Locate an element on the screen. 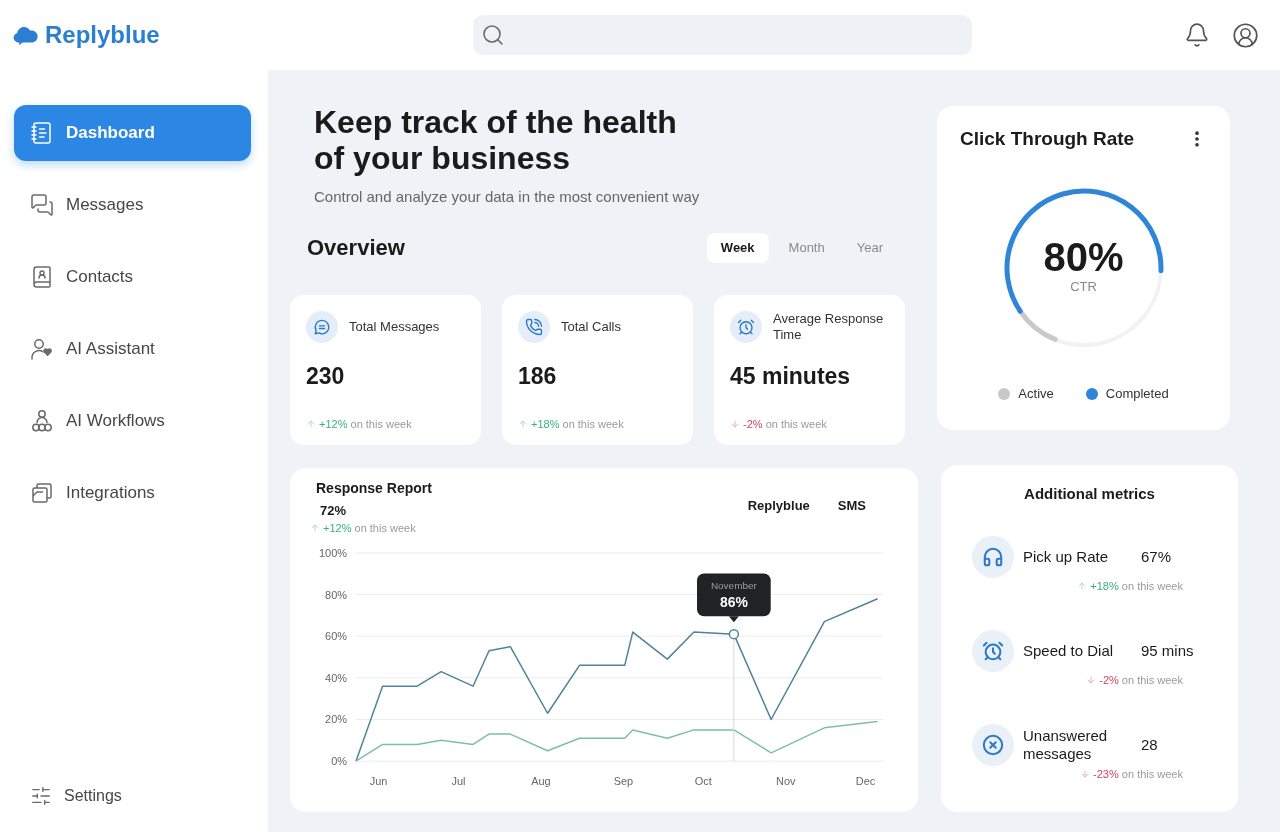 The width and height of the screenshot is (1280, 832). ctr-value: 80% is located at coordinates (1083, 257).